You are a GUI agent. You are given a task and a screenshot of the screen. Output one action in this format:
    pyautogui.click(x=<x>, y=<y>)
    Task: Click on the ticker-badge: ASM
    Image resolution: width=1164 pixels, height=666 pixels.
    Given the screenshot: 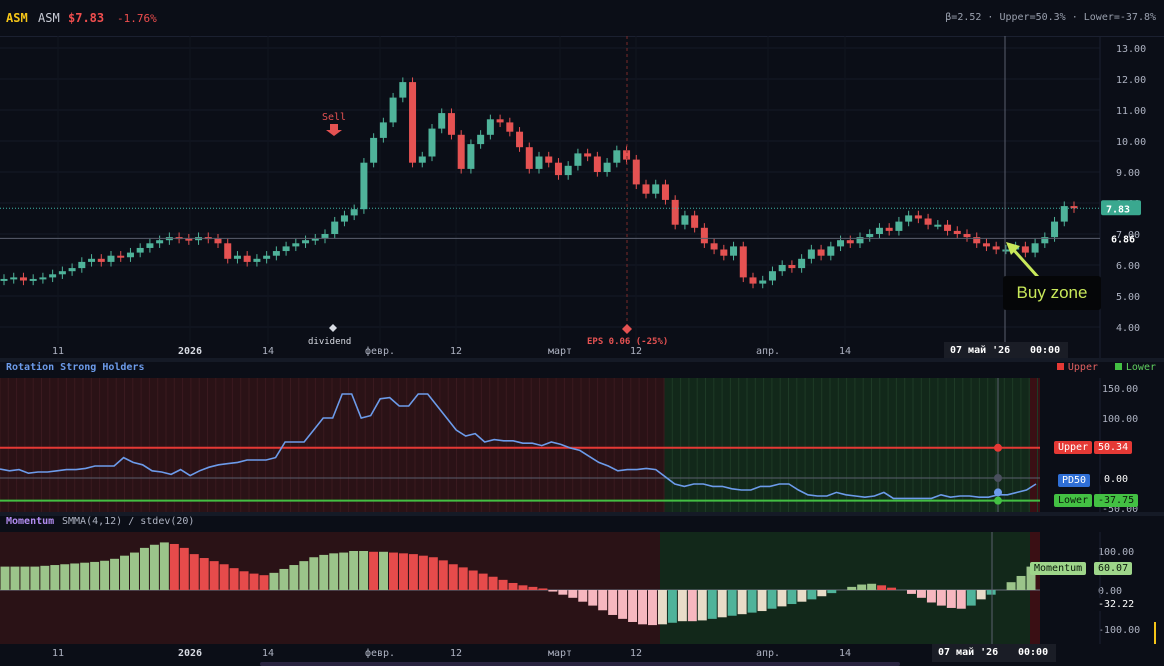 What is the action you would take?
    pyautogui.click(x=17, y=18)
    